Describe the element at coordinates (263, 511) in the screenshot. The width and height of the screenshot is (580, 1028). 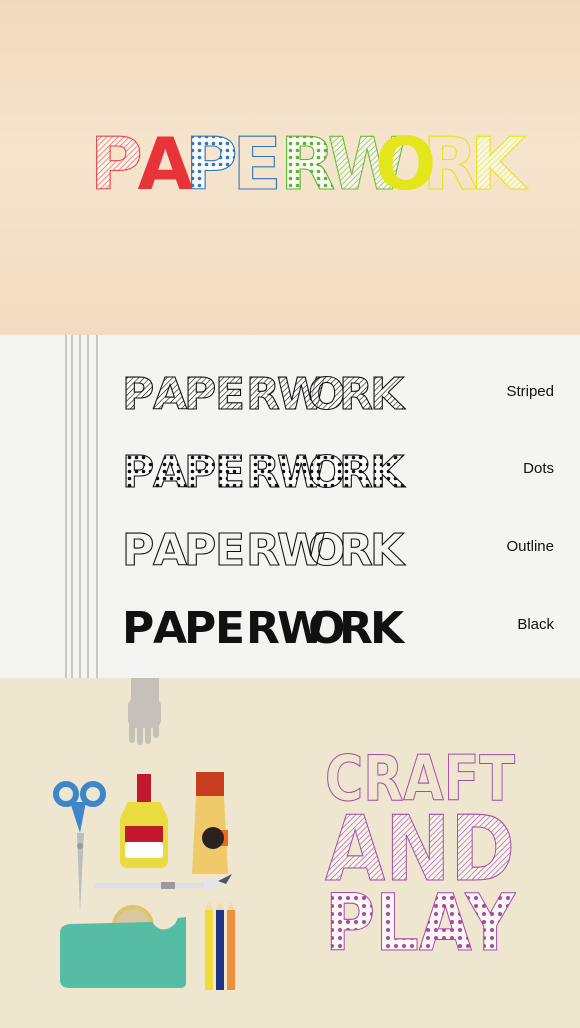
I see `sample-words: PAPE RWORKPAPE RWORKPAPE RWORKPAPE RWORK` at that location.